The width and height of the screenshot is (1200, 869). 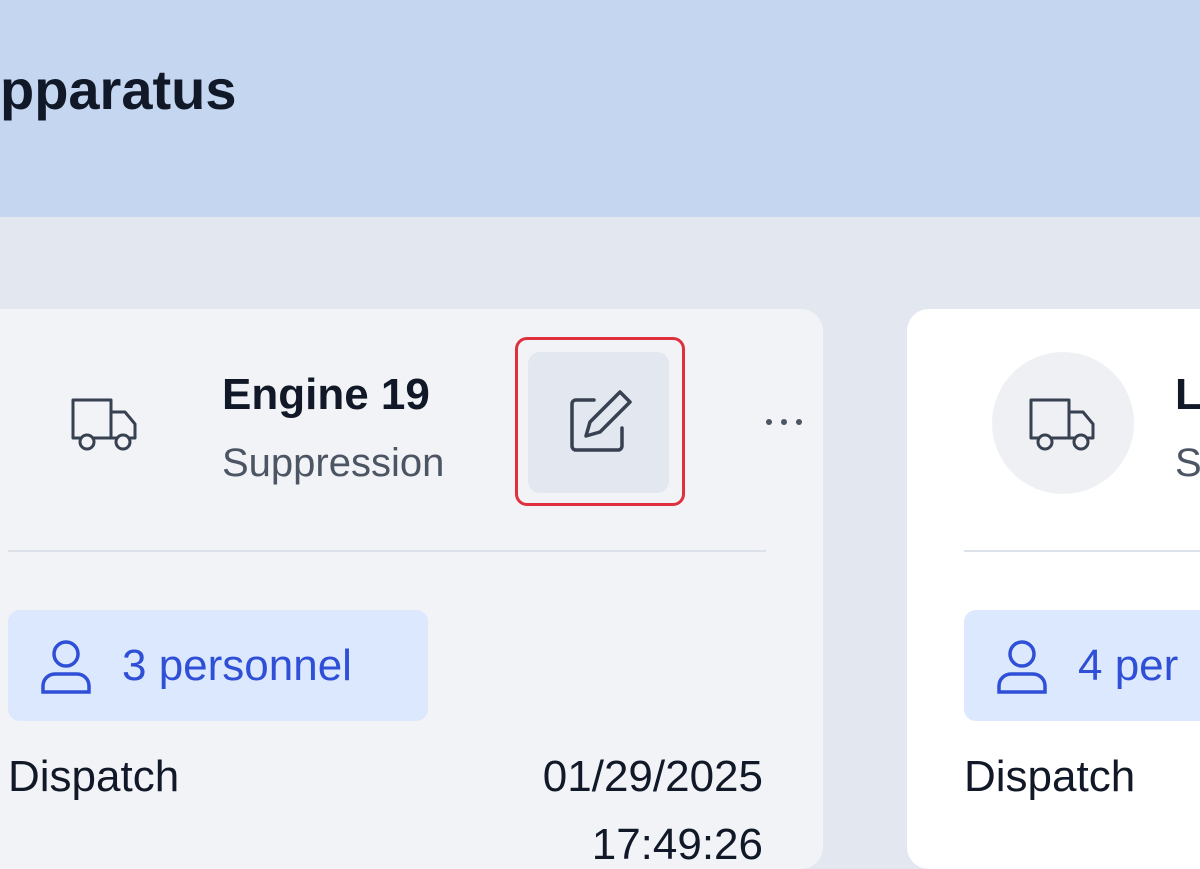 I want to click on personnel-badge: 3 personnel, so click(x=218, y=665).